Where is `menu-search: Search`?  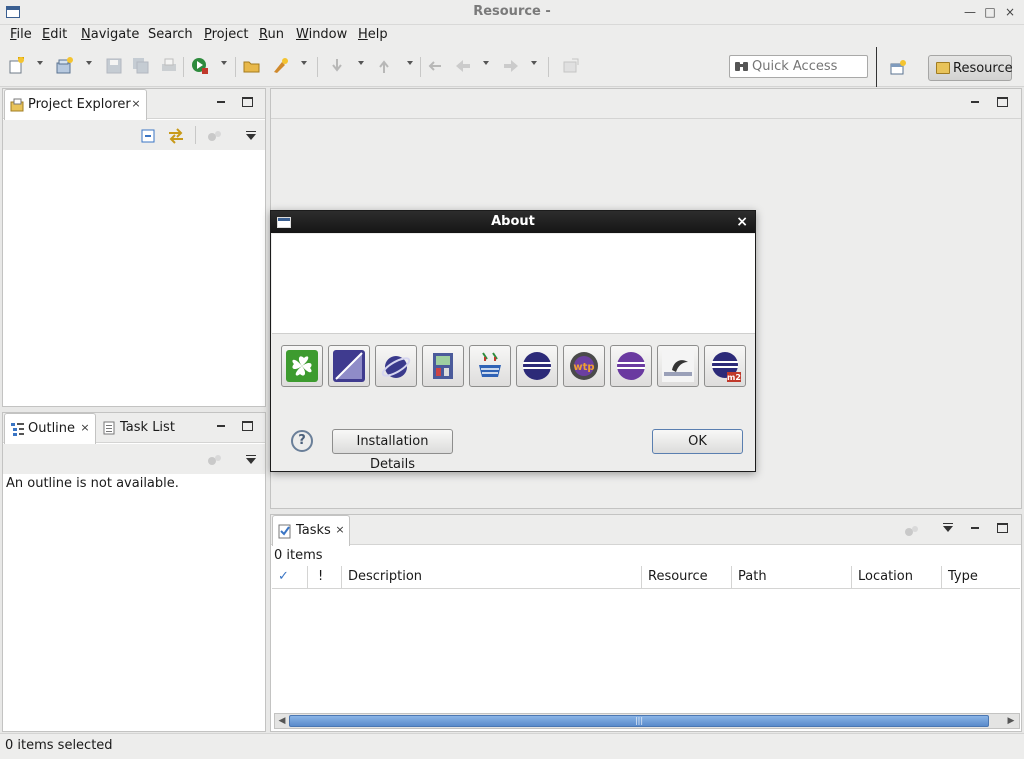 menu-search: Search is located at coordinates (170, 34).